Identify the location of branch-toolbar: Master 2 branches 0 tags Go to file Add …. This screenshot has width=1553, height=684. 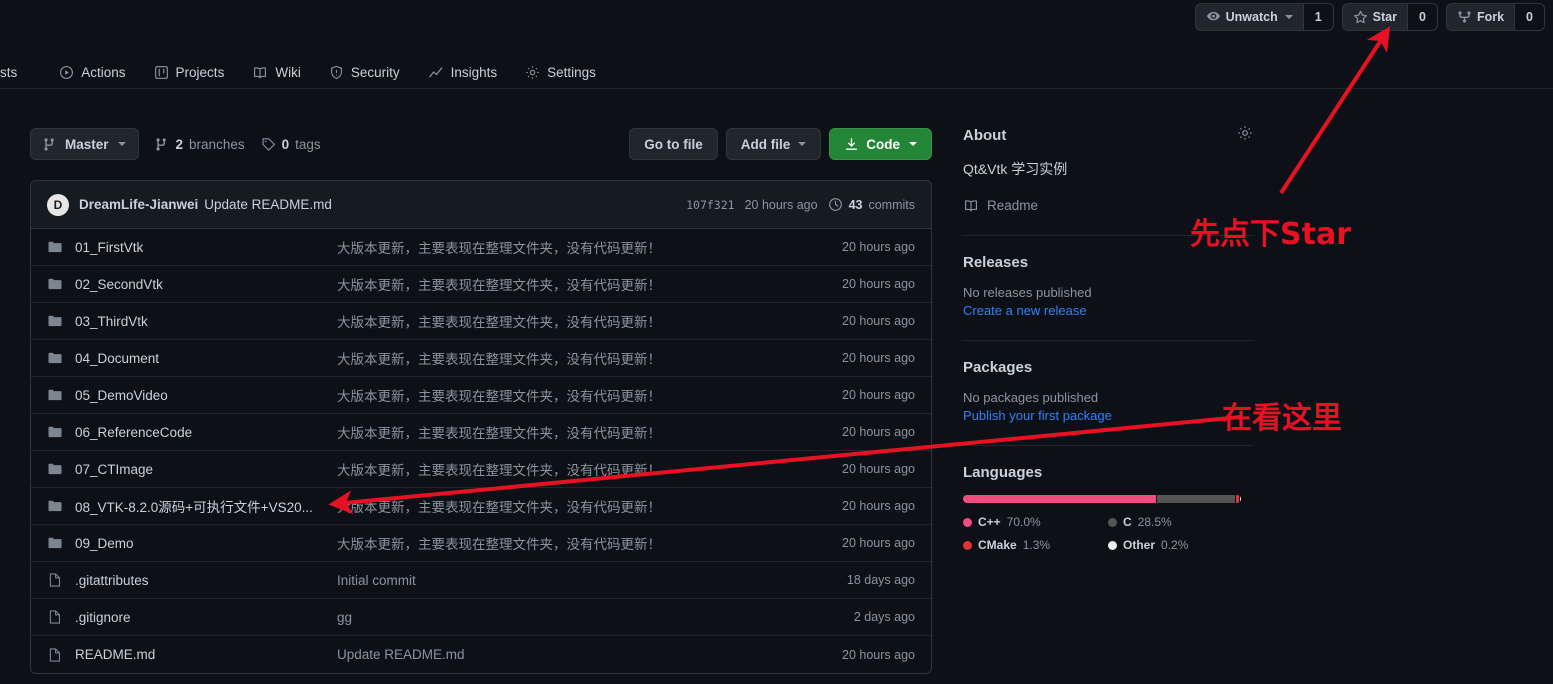
(481, 144).